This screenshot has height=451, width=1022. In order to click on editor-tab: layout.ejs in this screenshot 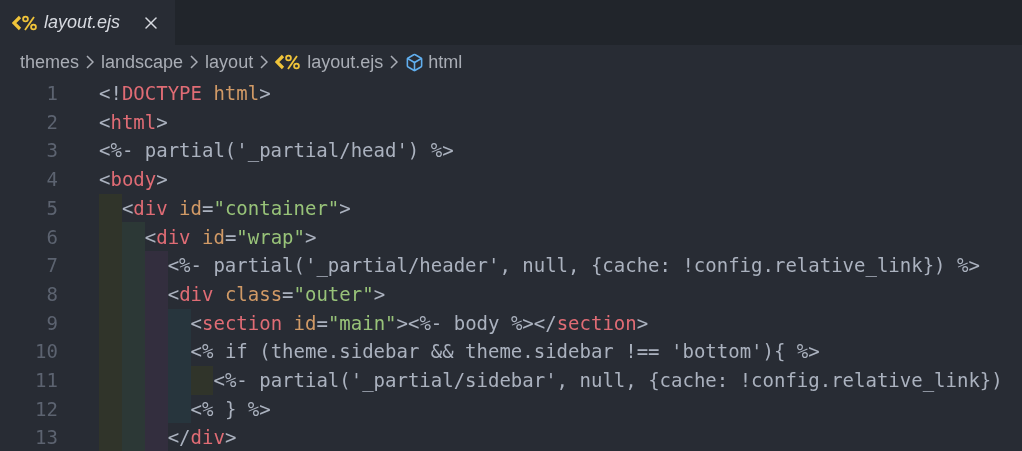, I will do `click(87, 22)`.